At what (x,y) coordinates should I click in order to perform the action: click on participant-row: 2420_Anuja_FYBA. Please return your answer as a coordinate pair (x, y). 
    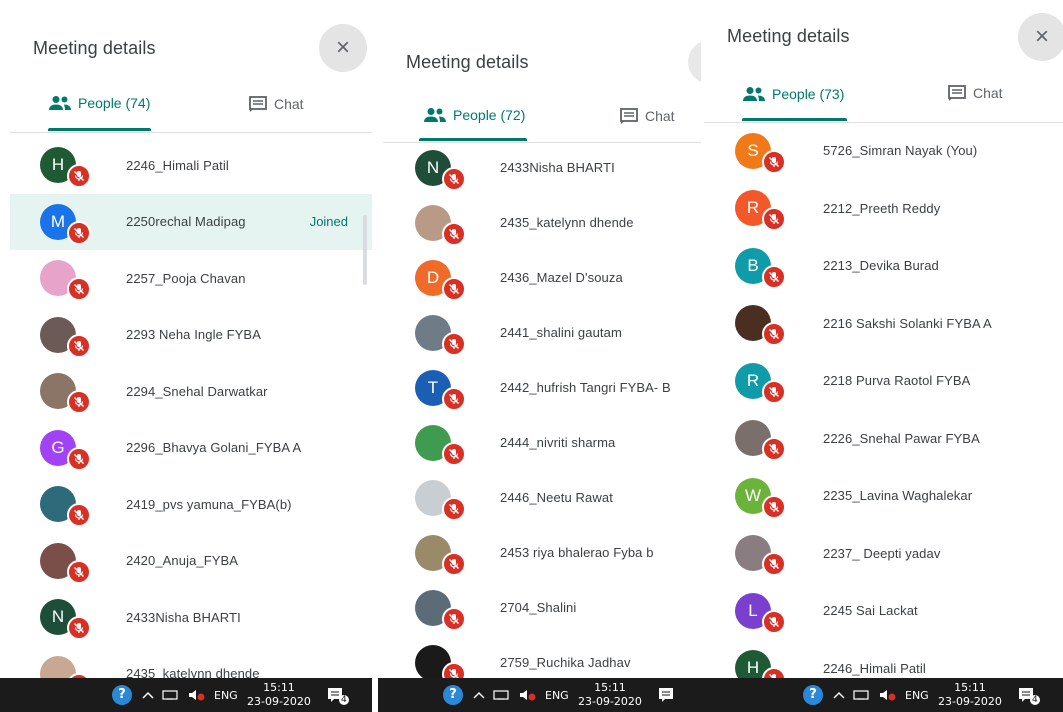
    Looking at the image, I should click on (191, 561).